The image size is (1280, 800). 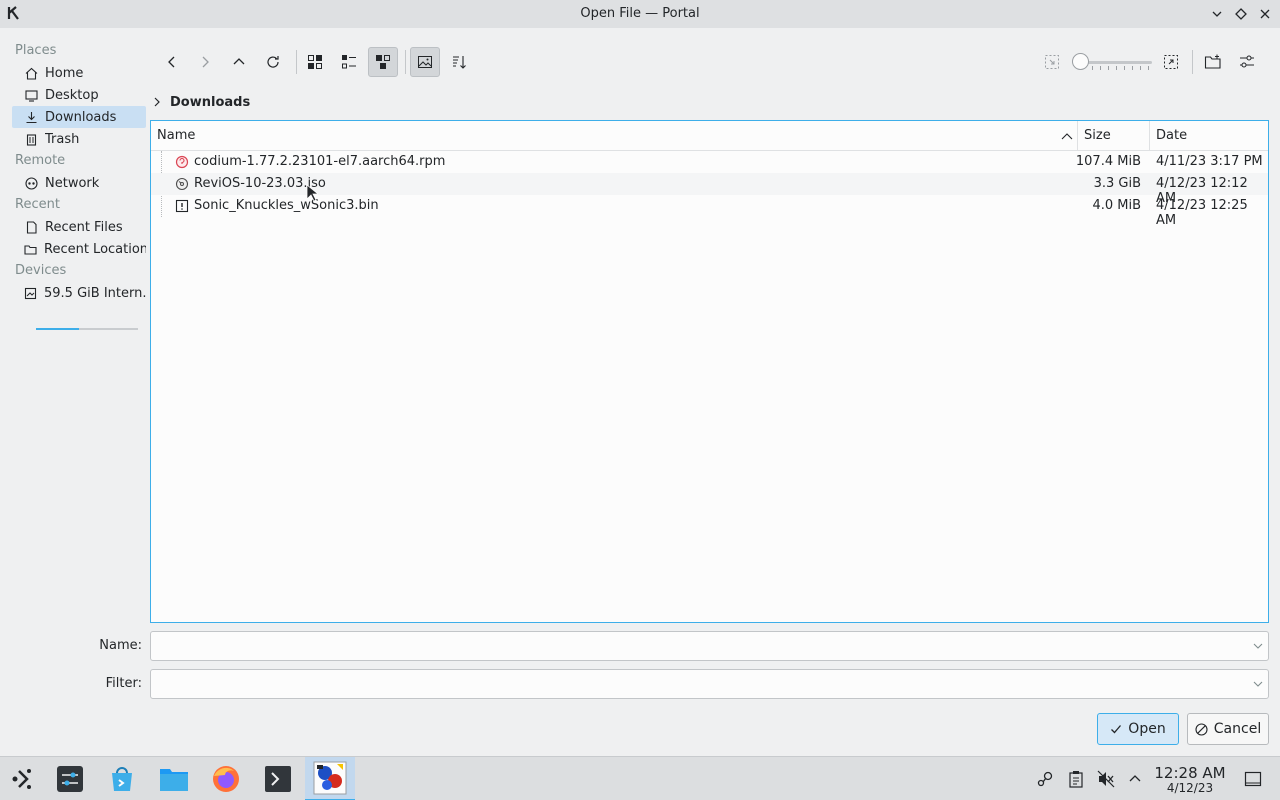 I want to click on sidebar-item-label: Recent Files, so click(x=84, y=227).